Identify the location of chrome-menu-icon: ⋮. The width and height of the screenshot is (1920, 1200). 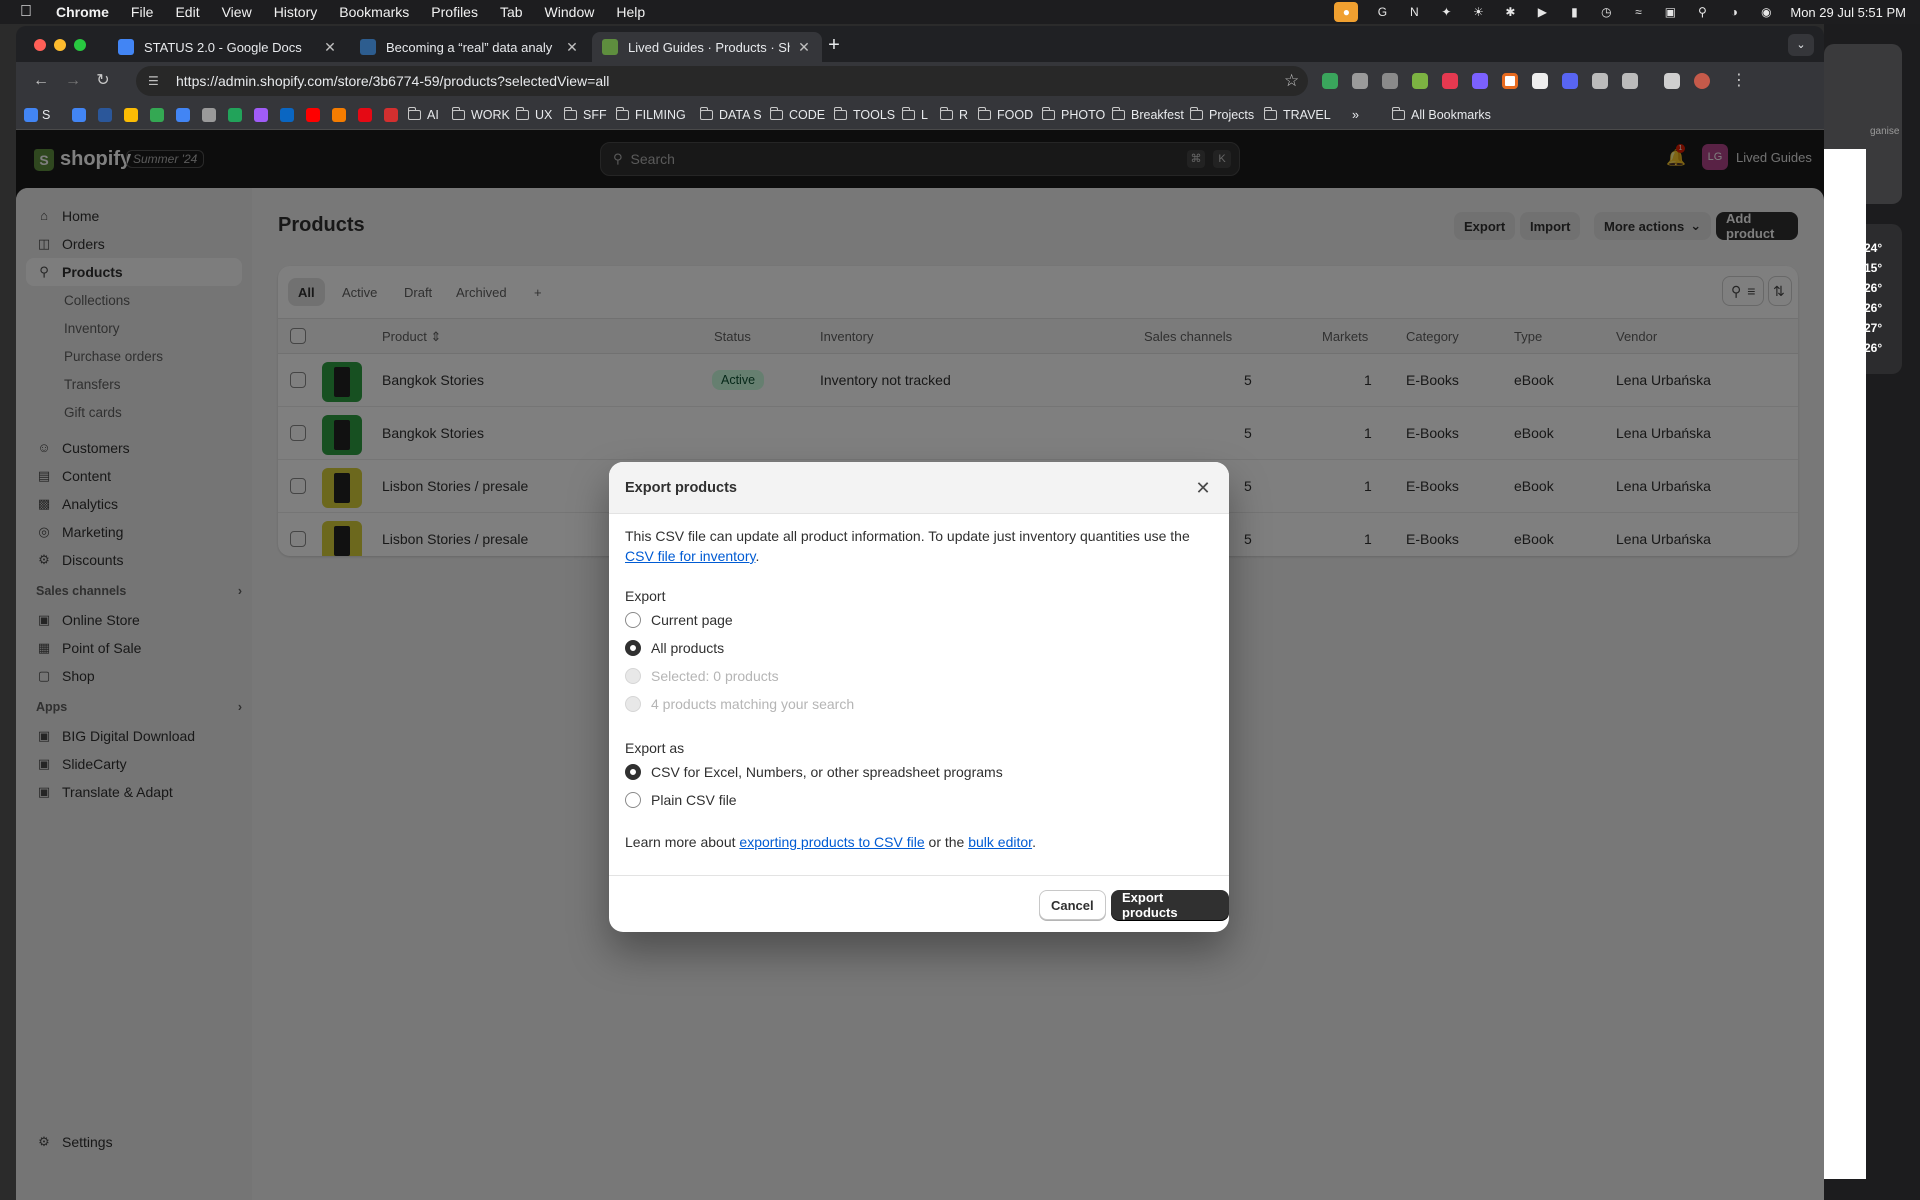
(1739, 81).